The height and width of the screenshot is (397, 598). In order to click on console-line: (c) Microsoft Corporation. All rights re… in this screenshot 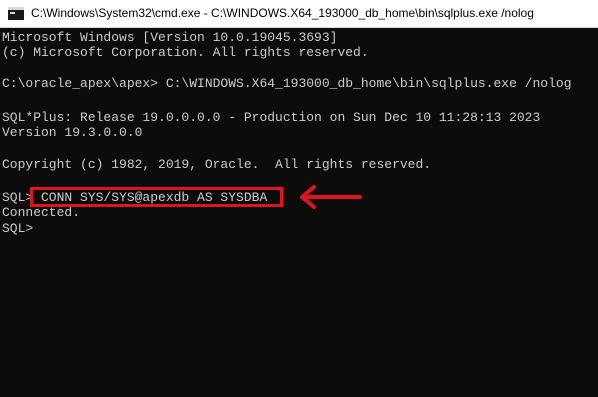, I will do `click(185, 52)`.